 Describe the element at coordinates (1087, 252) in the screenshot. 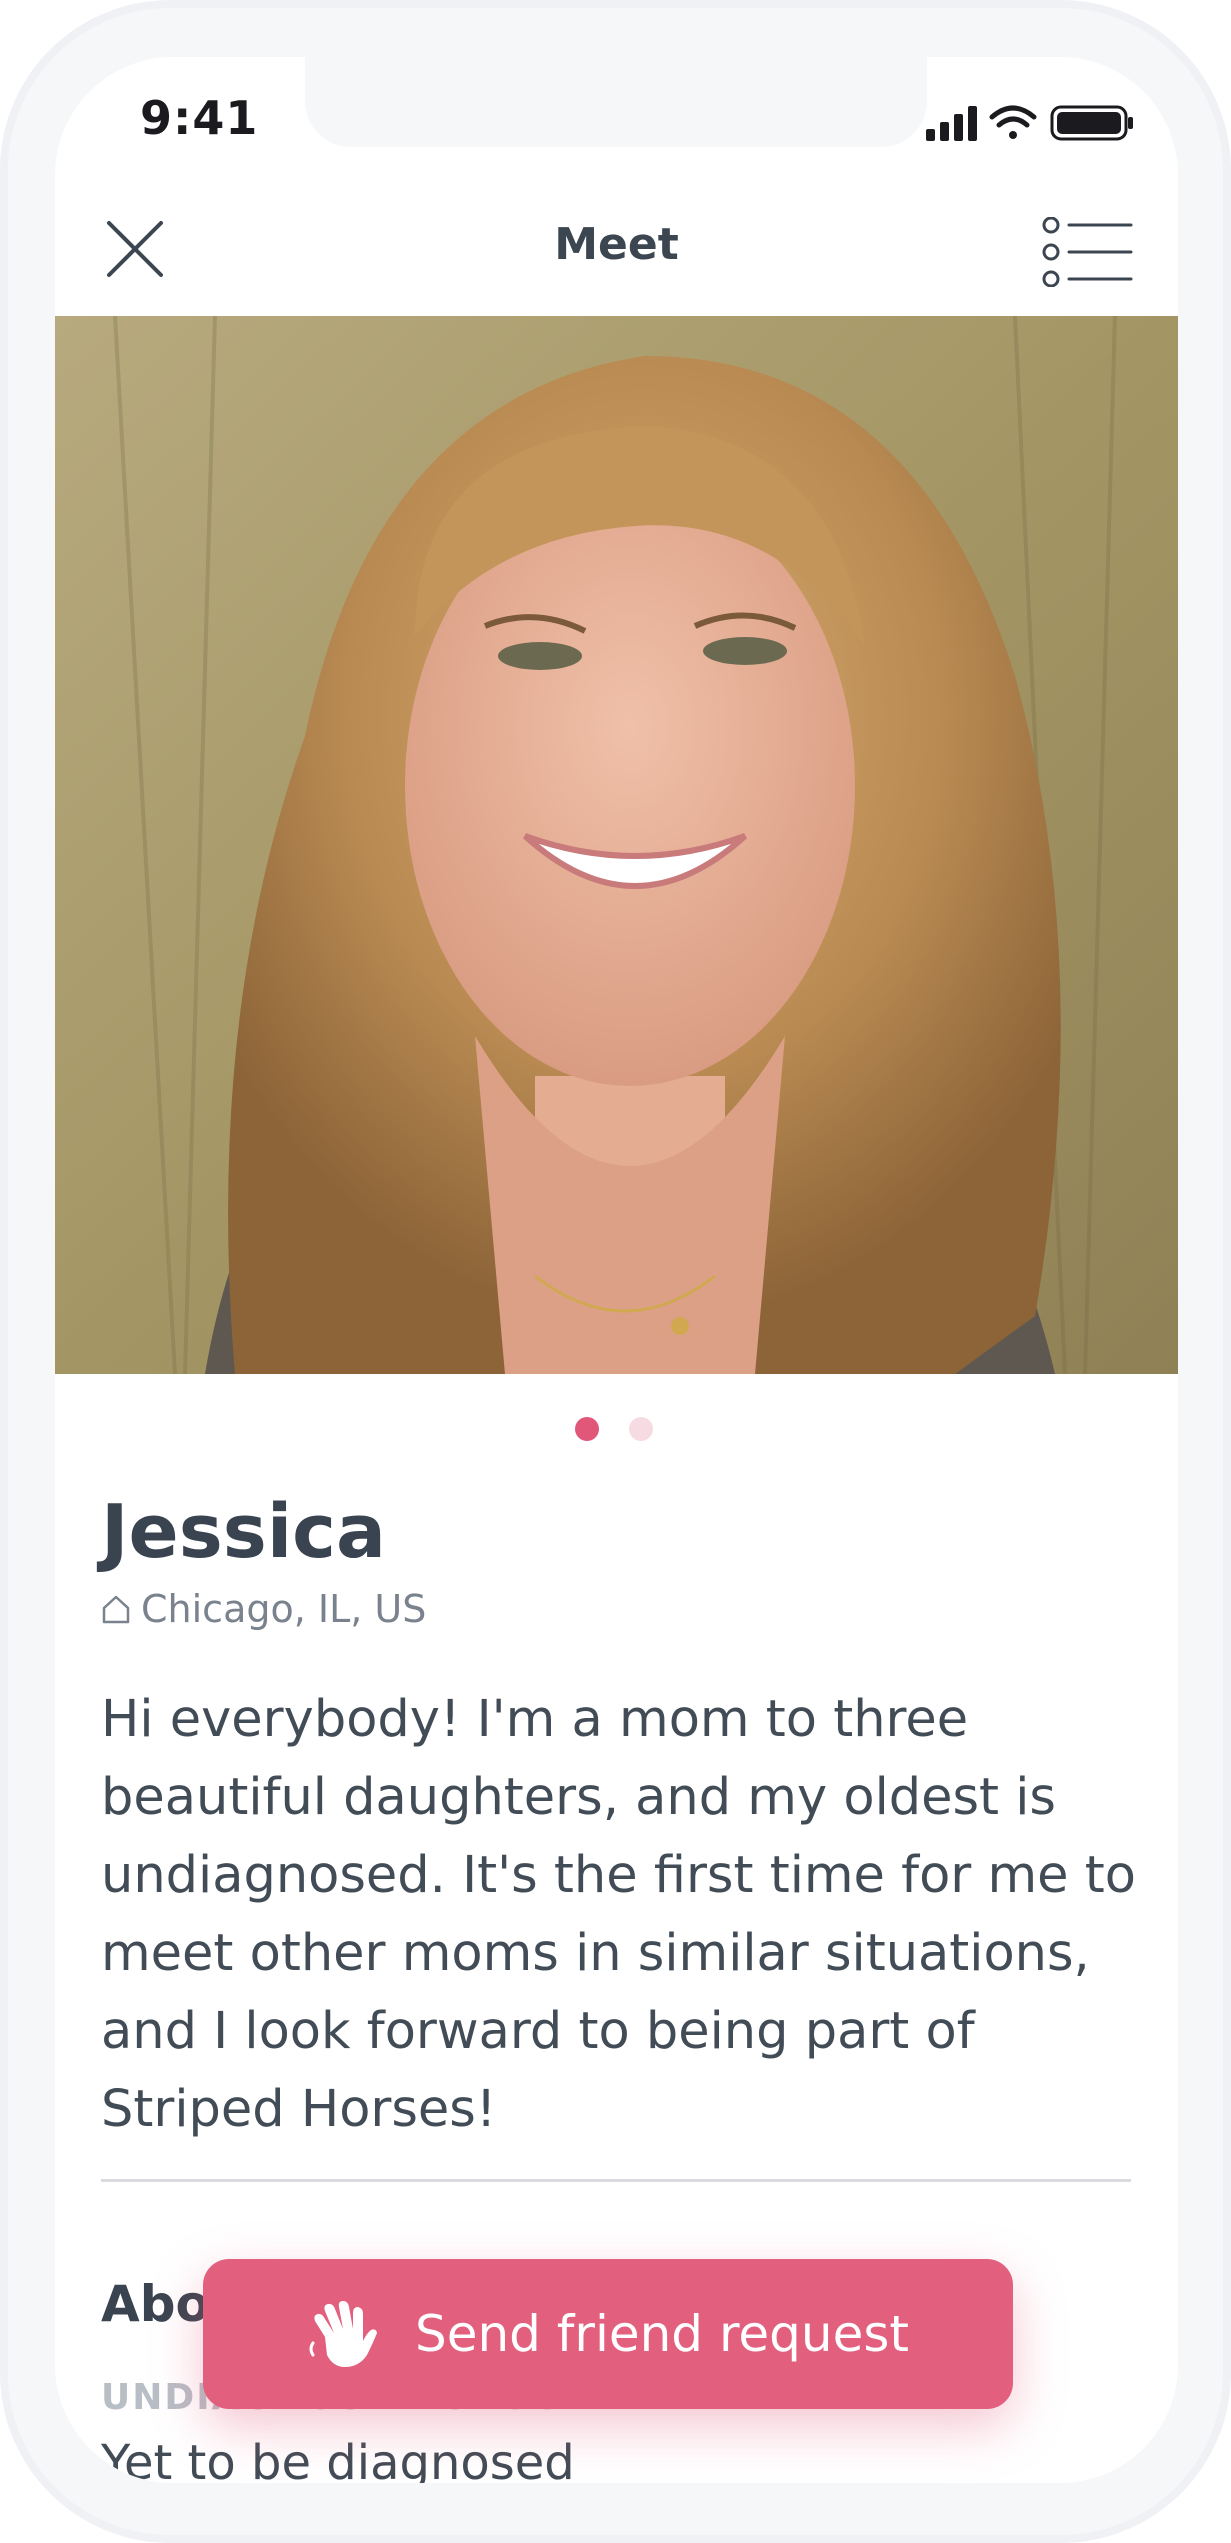

I see `list-icon` at that location.